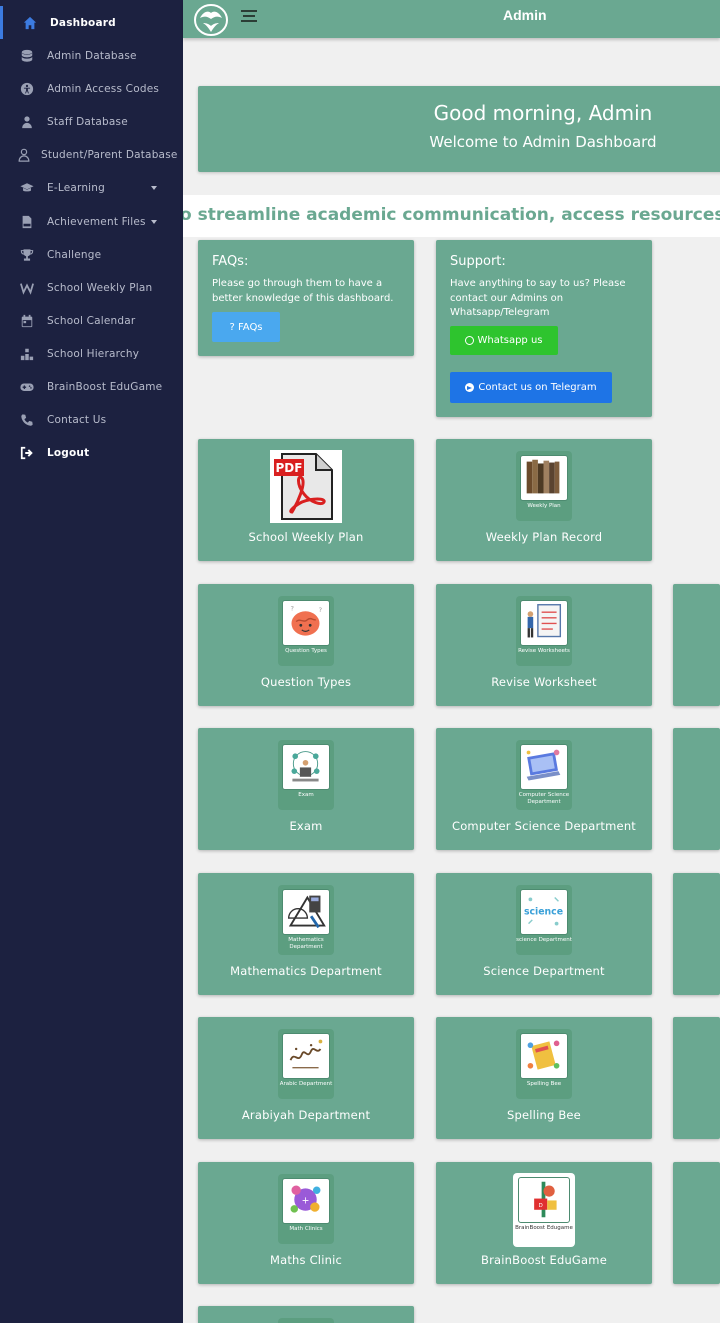  I want to click on graduation-cap-icon, so click(27, 188).